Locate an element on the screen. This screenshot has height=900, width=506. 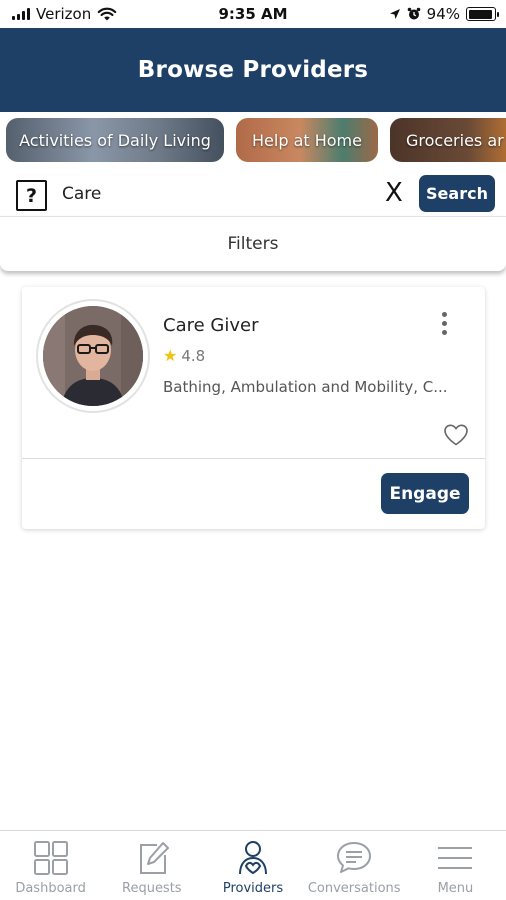
tab-menu: Menu is located at coordinates (455, 865).